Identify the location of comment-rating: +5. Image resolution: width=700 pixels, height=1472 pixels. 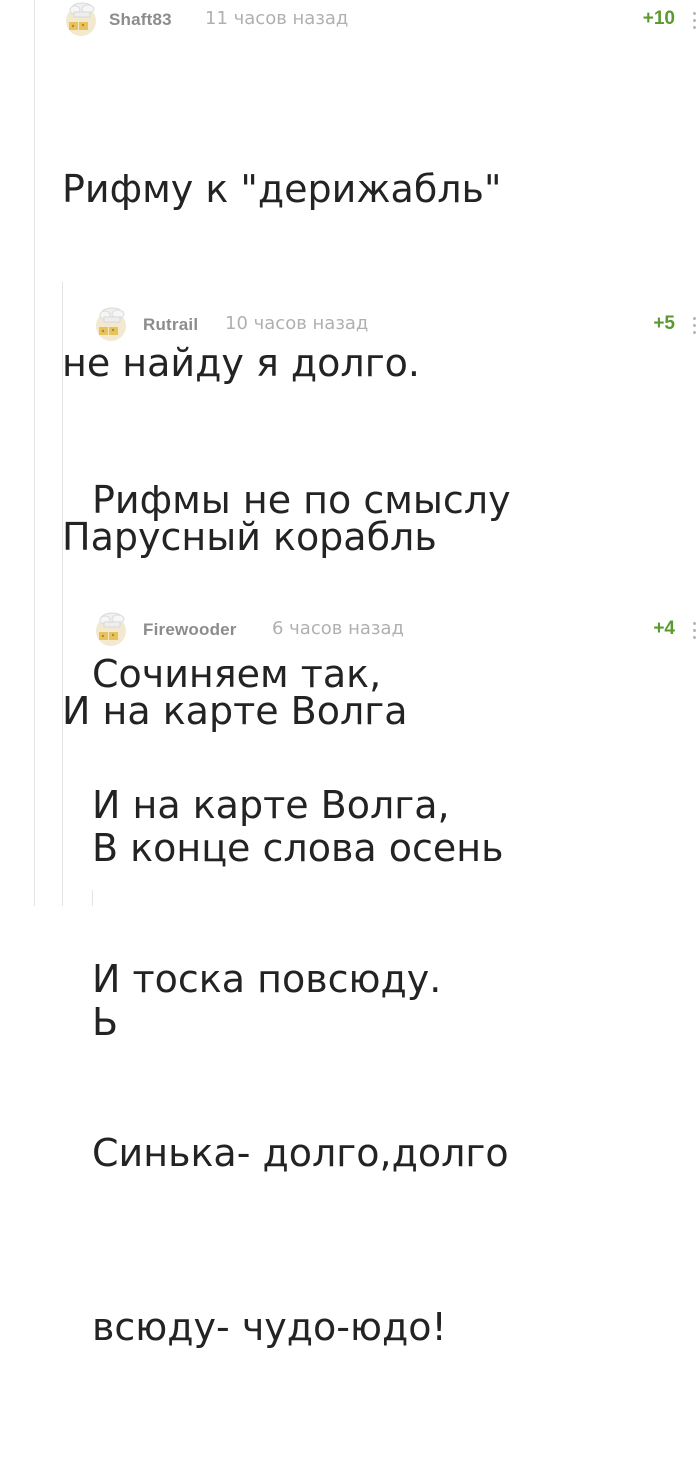
(664, 323).